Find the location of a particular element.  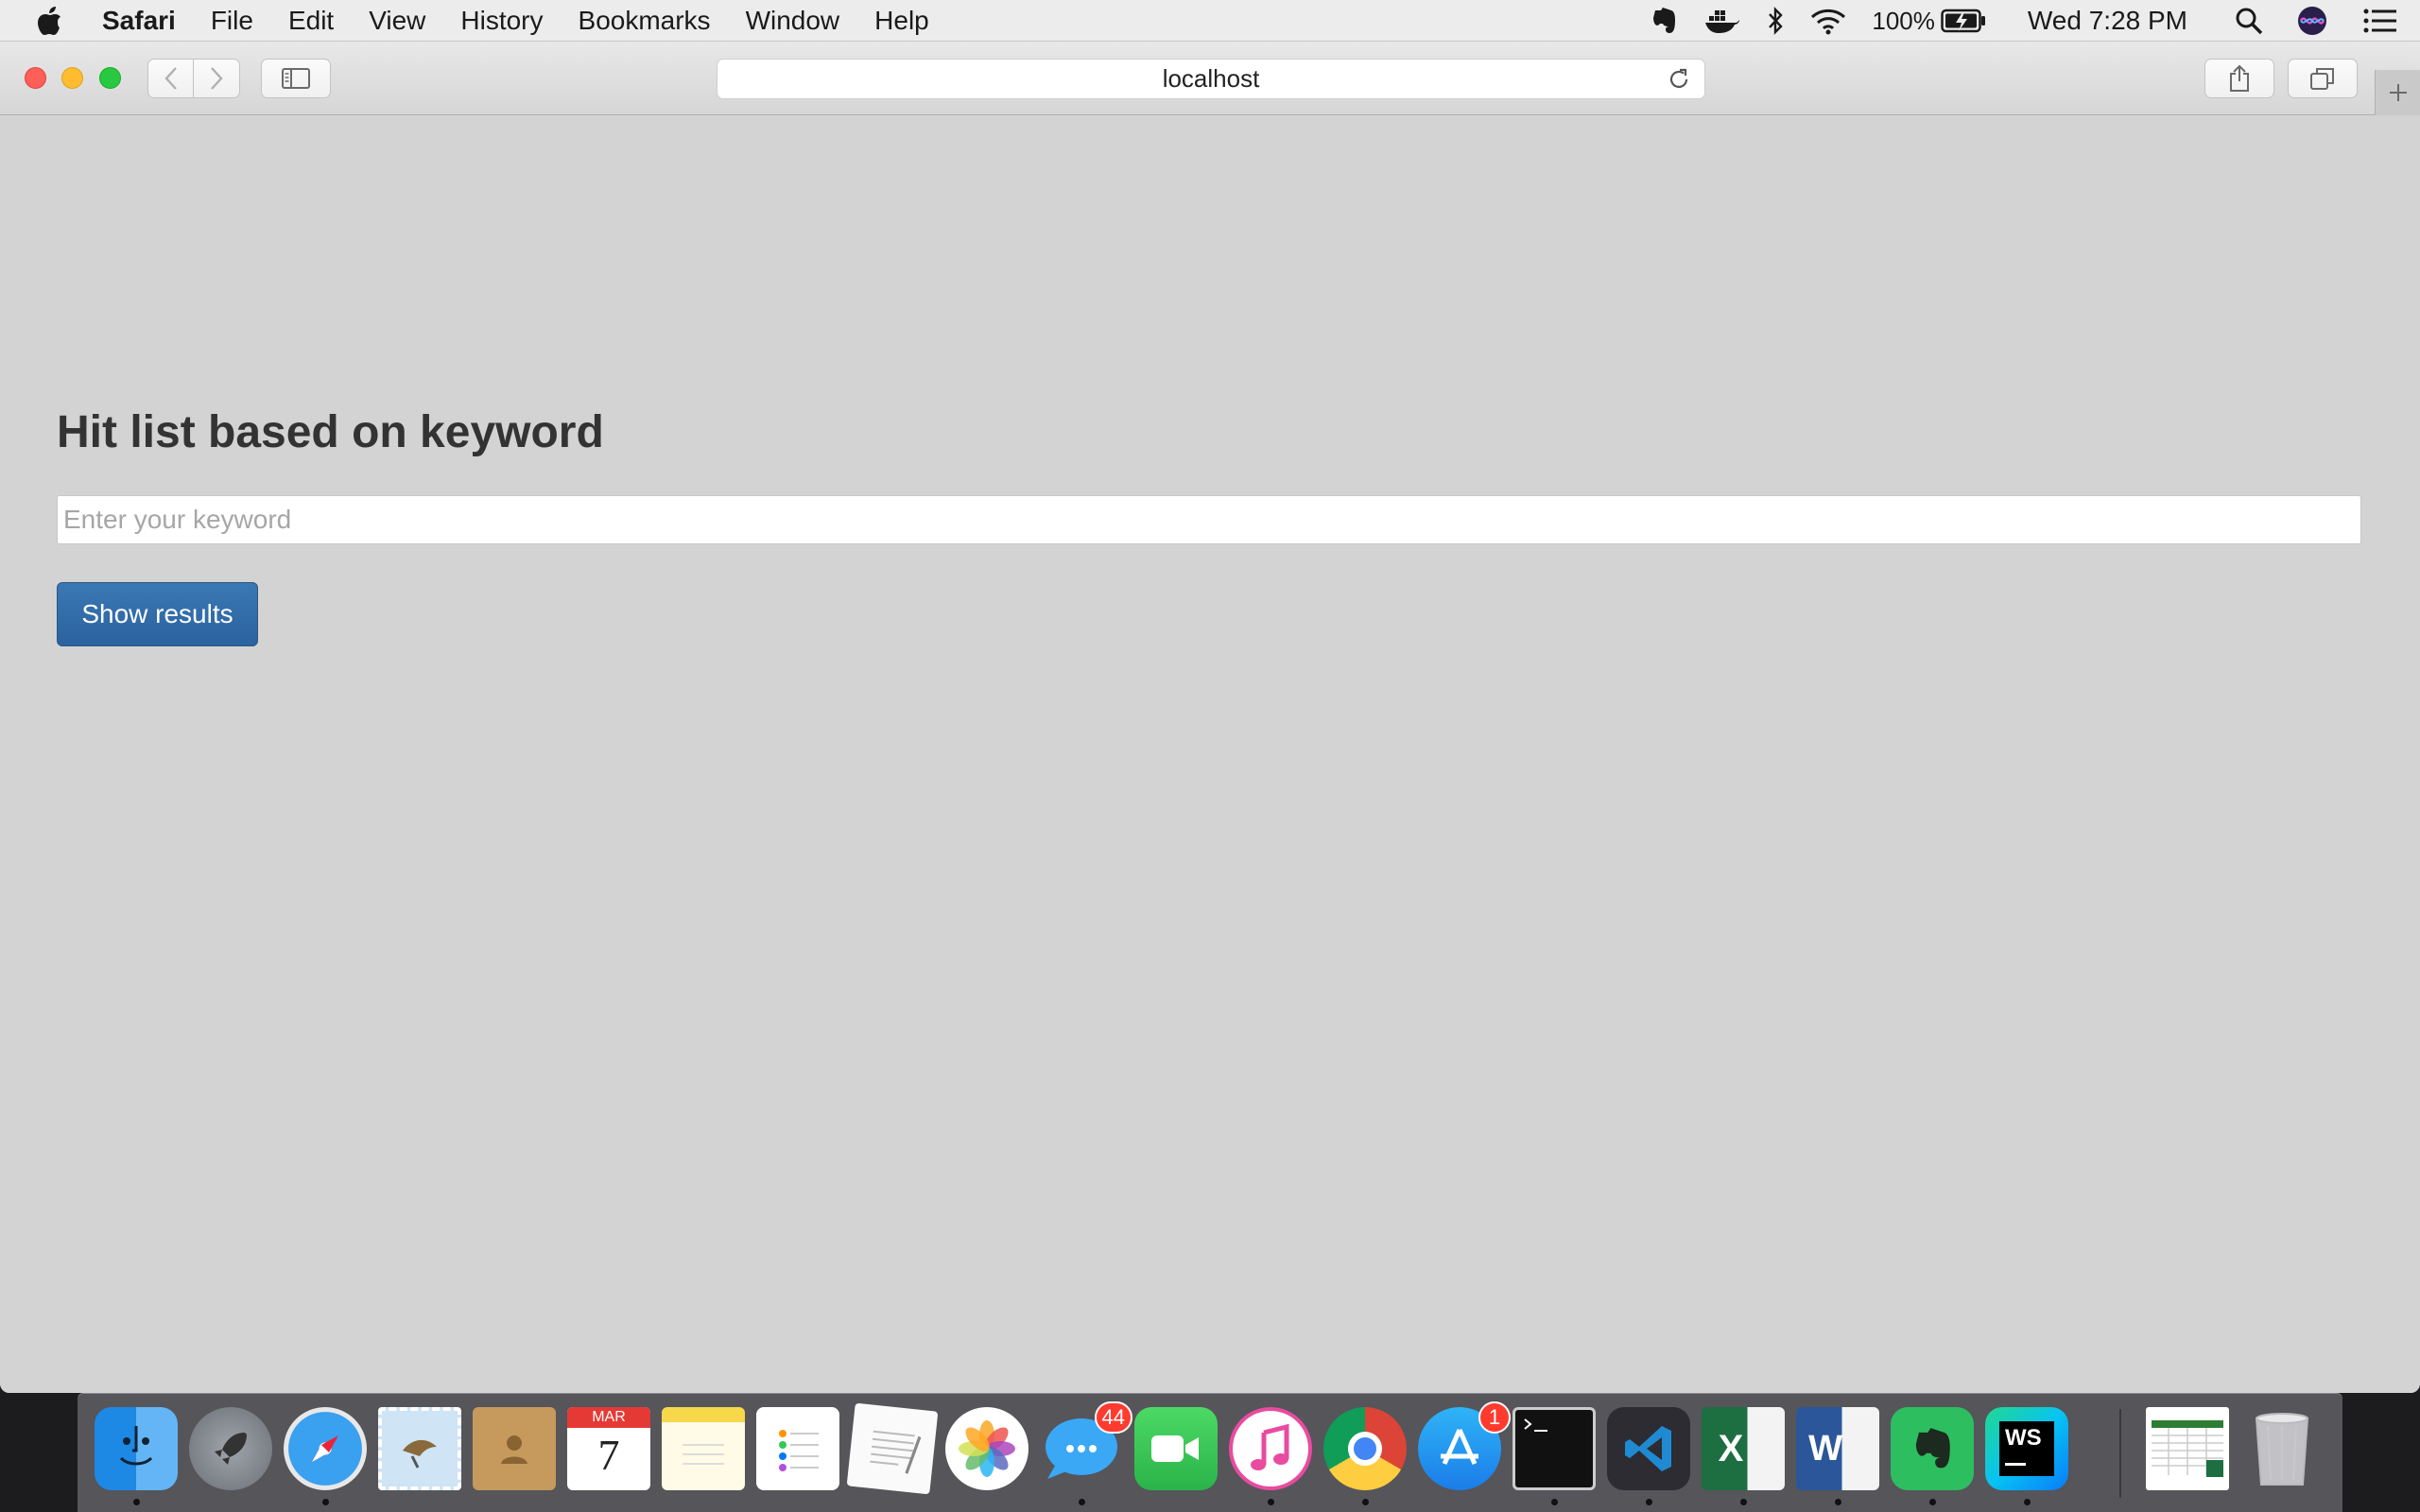

menu-view: View is located at coordinates (397, 21).